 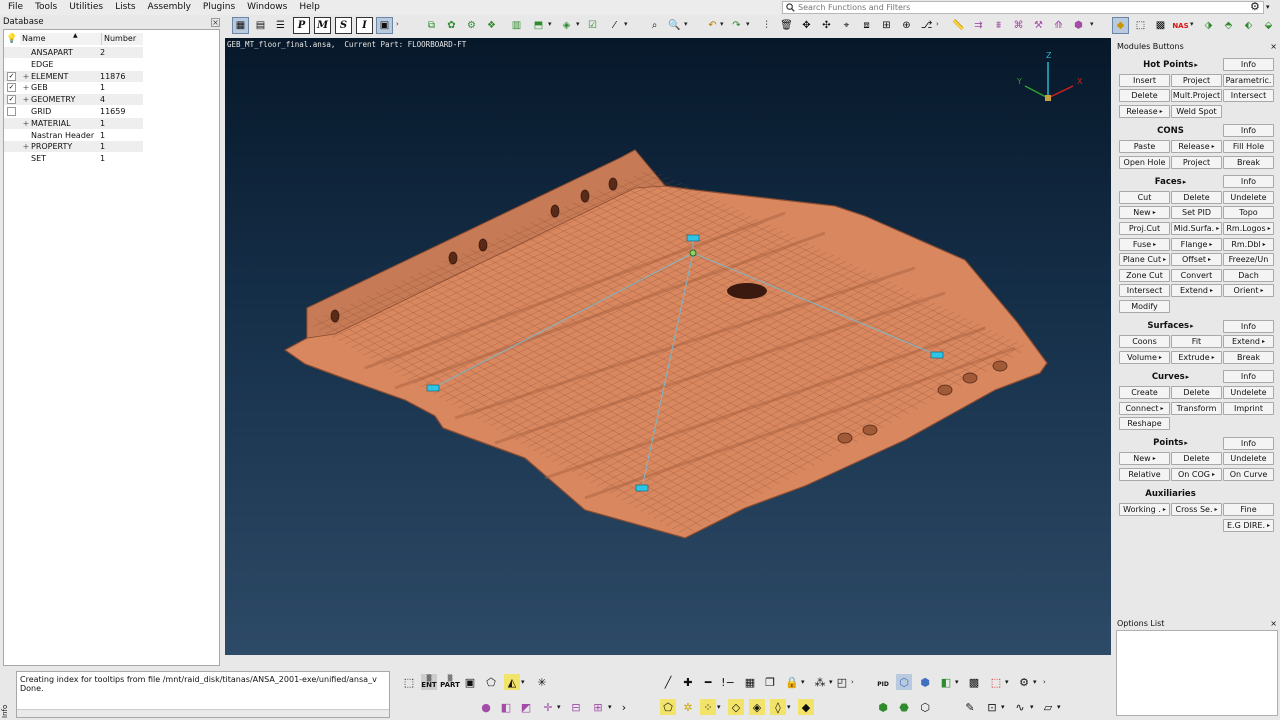 I want to click on align-icon: ⊞, so click(x=886, y=25).